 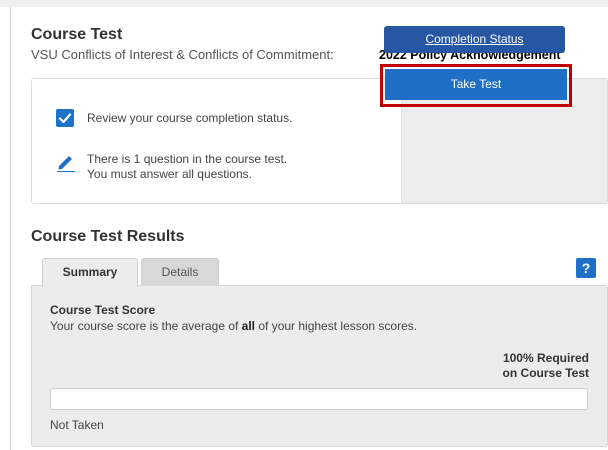 I want to click on score-title: Course Test Score, so click(x=103, y=310).